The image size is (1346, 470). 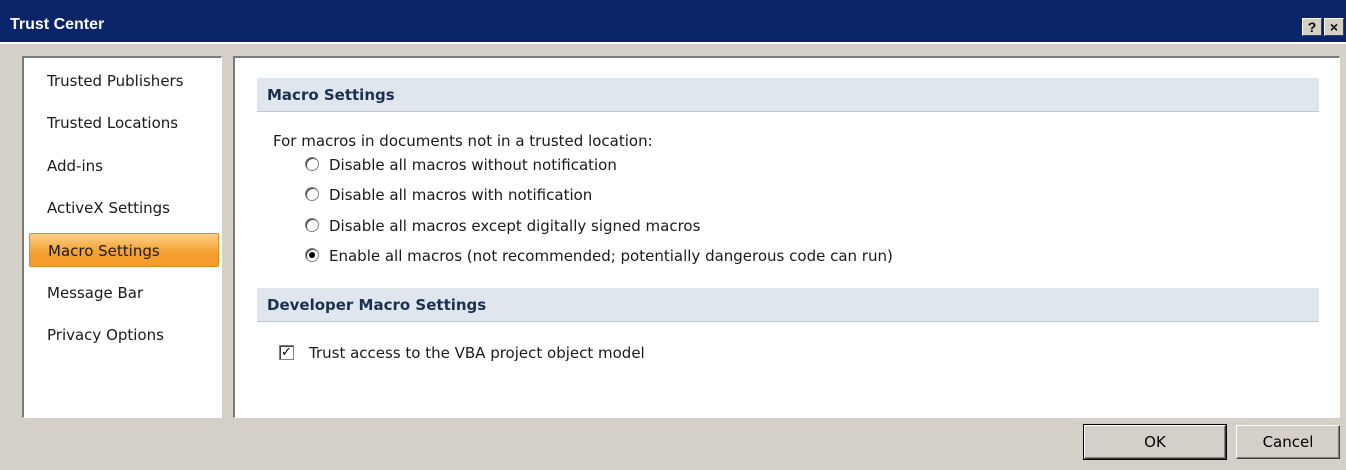 I want to click on radio-button-selected, so click(x=312, y=255).